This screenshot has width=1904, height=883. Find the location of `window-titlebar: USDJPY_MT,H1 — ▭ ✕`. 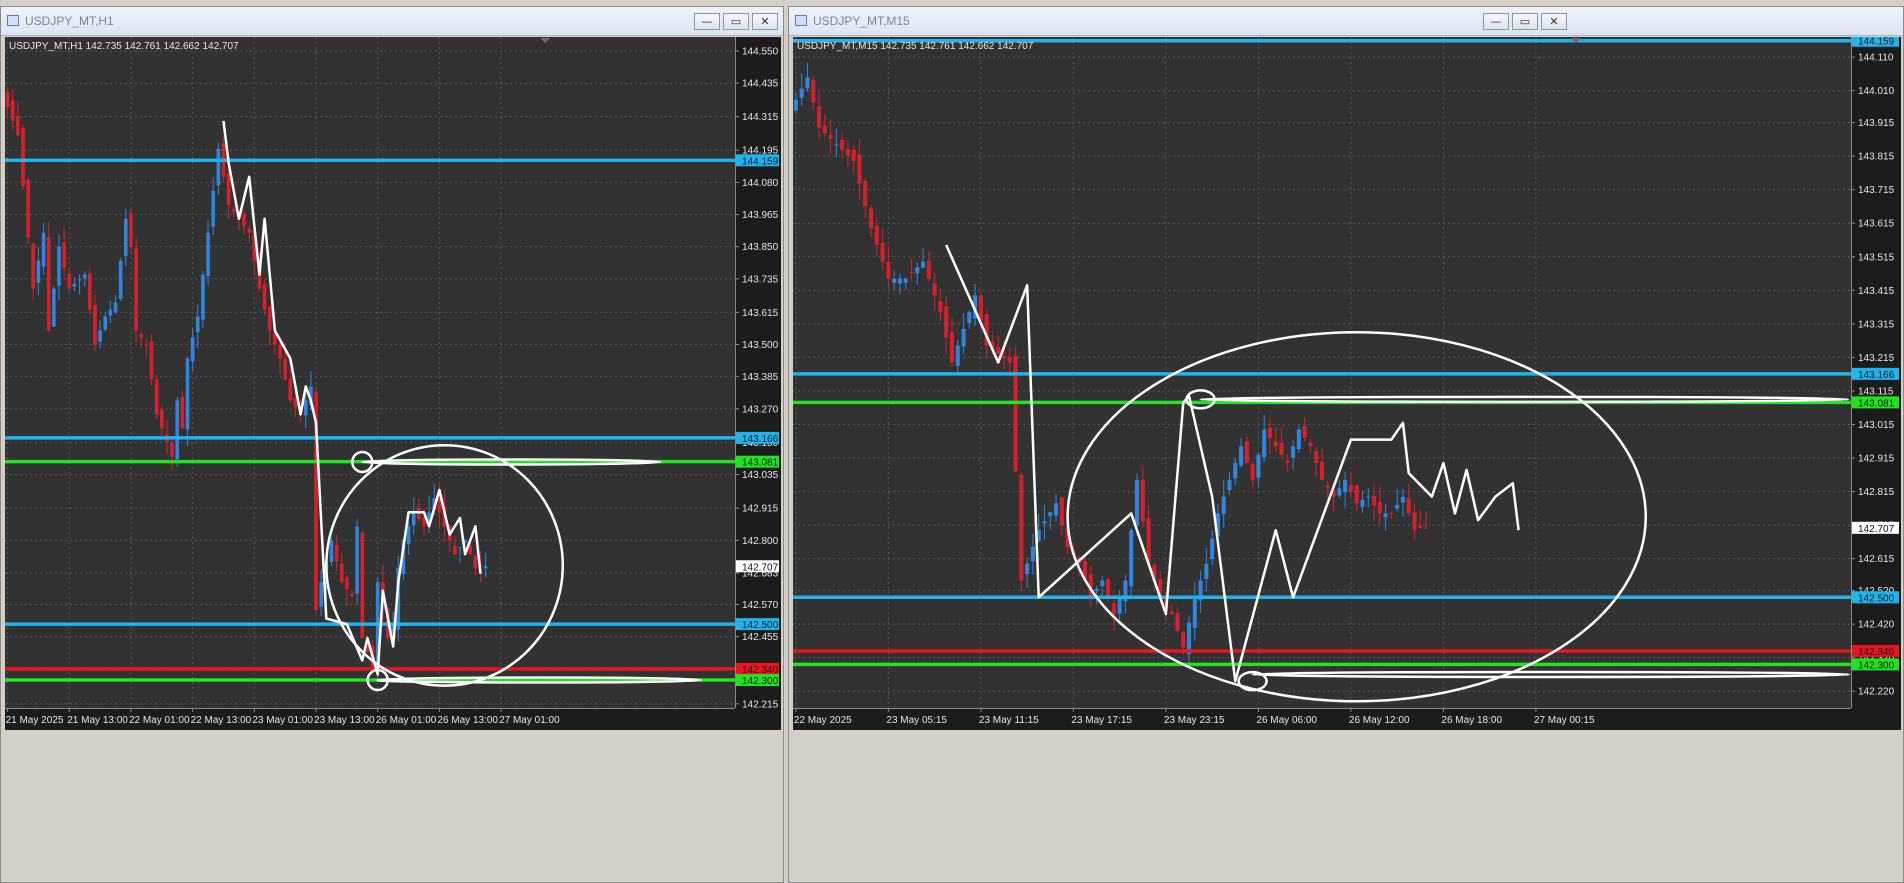

window-titlebar: USDJPY_MT,H1 — ▭ ✕ is located at coordinates (392, 21).